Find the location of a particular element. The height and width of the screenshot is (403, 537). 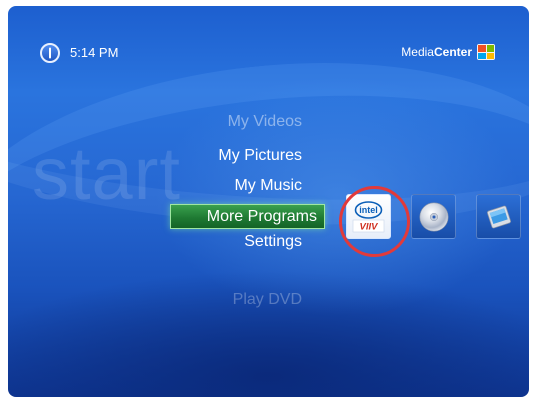

menu-item-my-music: My Music is located at coordinates (268, 186).